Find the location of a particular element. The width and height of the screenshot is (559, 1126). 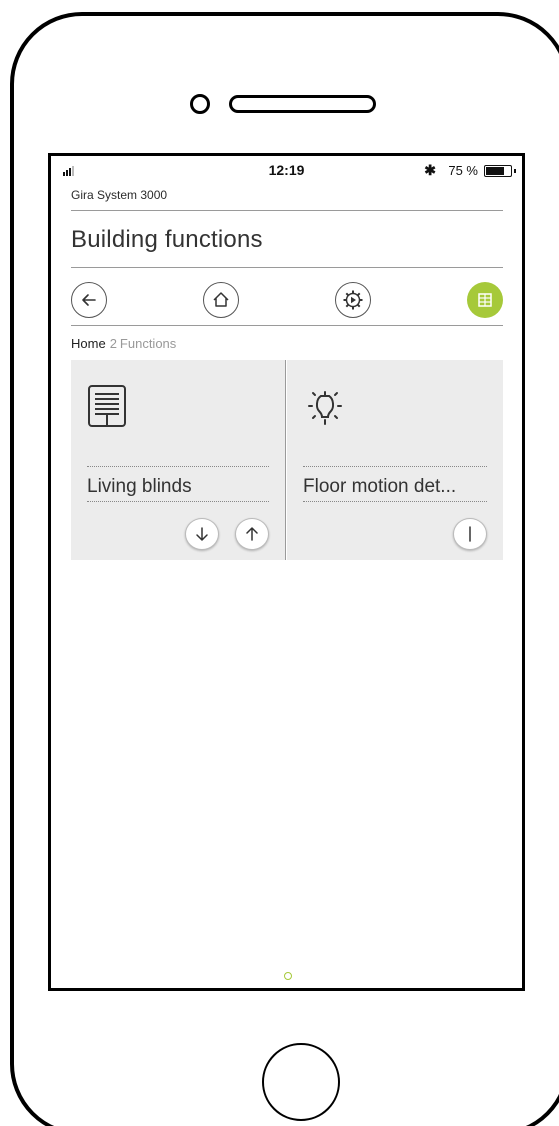

functions-grid-button is located at coordinates (485, 300).